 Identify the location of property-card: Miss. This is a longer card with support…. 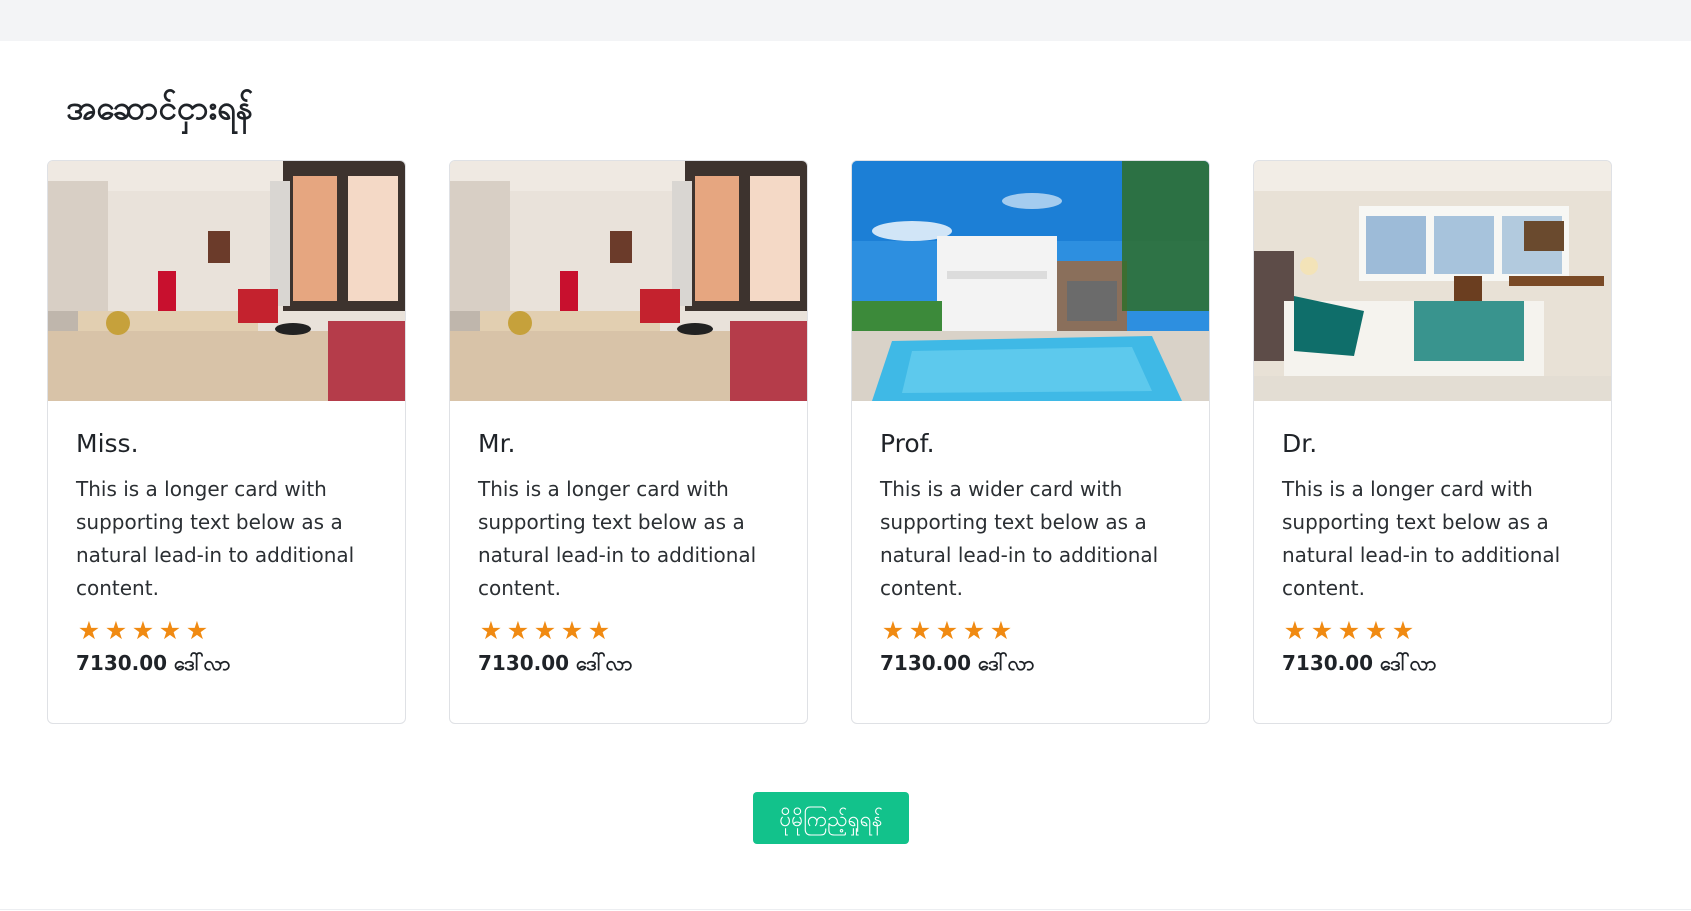
(226, 442).